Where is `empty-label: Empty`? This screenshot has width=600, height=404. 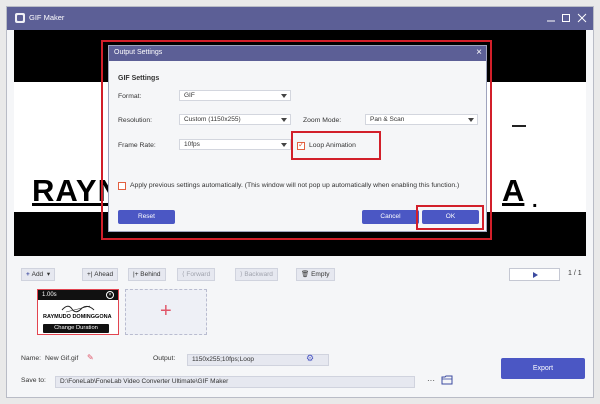
empty-label: Empty is located at coordinates (320, 274).